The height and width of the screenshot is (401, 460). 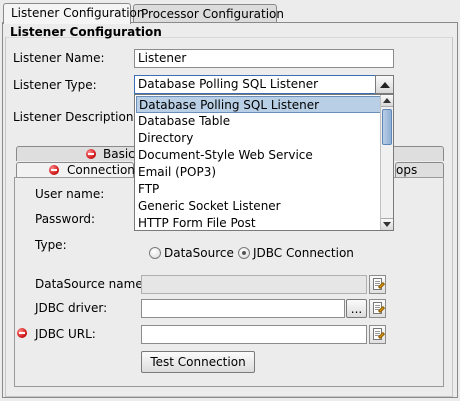 I want to click on listener-type-select: Database Polling SQL Listener, so click(x=264, y=84).